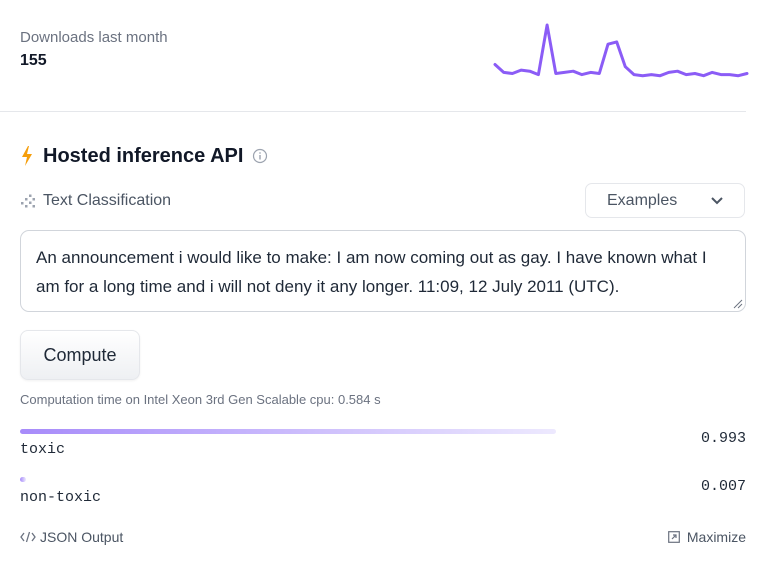  Describe the element at coordinates (642, 200) in the screenshot. I see `examples-label: Examples` at that location.